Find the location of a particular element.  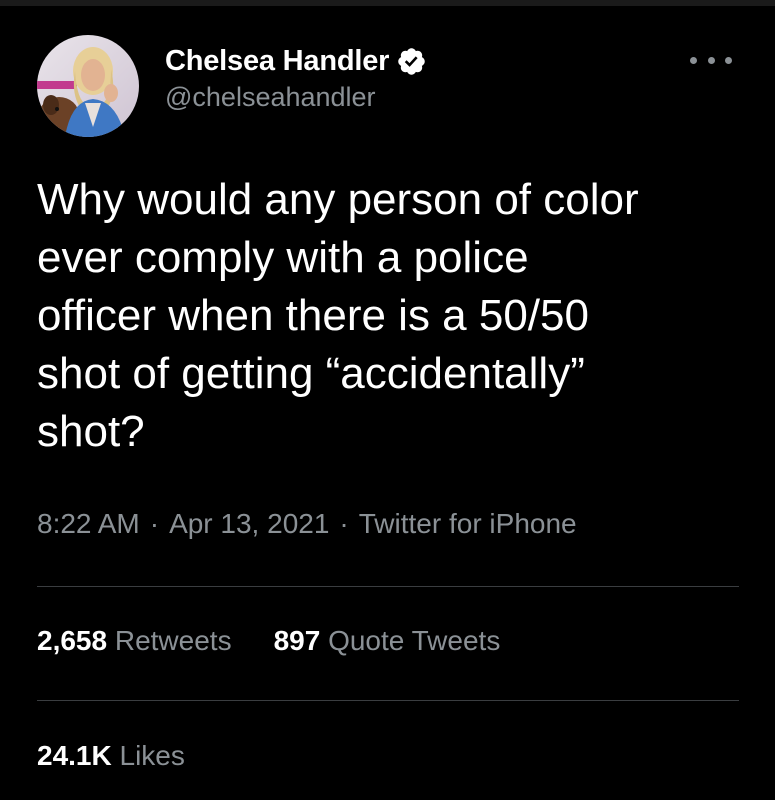

tweet-text-line: shot of getting “accidentally” is located at coordinates (311, 373).